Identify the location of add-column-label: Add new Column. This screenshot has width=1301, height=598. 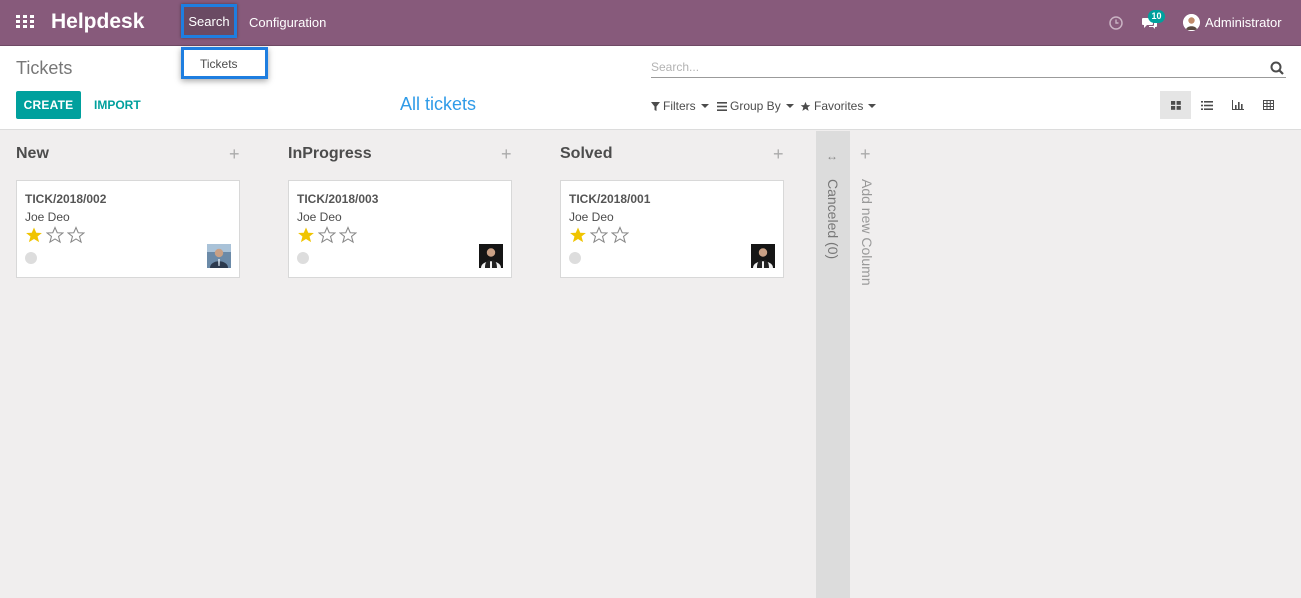
(867, 232).